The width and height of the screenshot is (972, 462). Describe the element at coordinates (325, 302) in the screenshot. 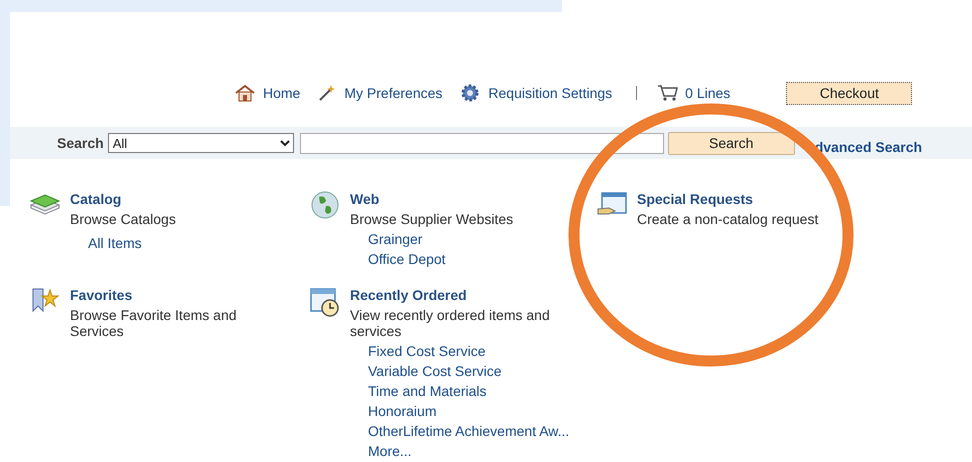

I see `calendar-clock-icon` at that location.